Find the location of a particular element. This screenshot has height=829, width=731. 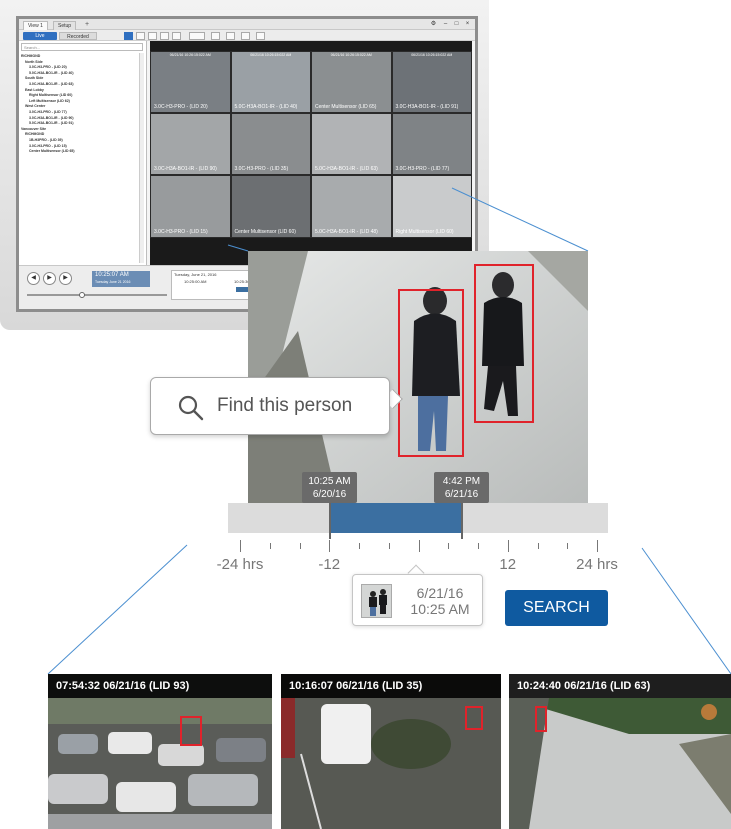

play-icon: ▶ is located at coordinates (49, 278).